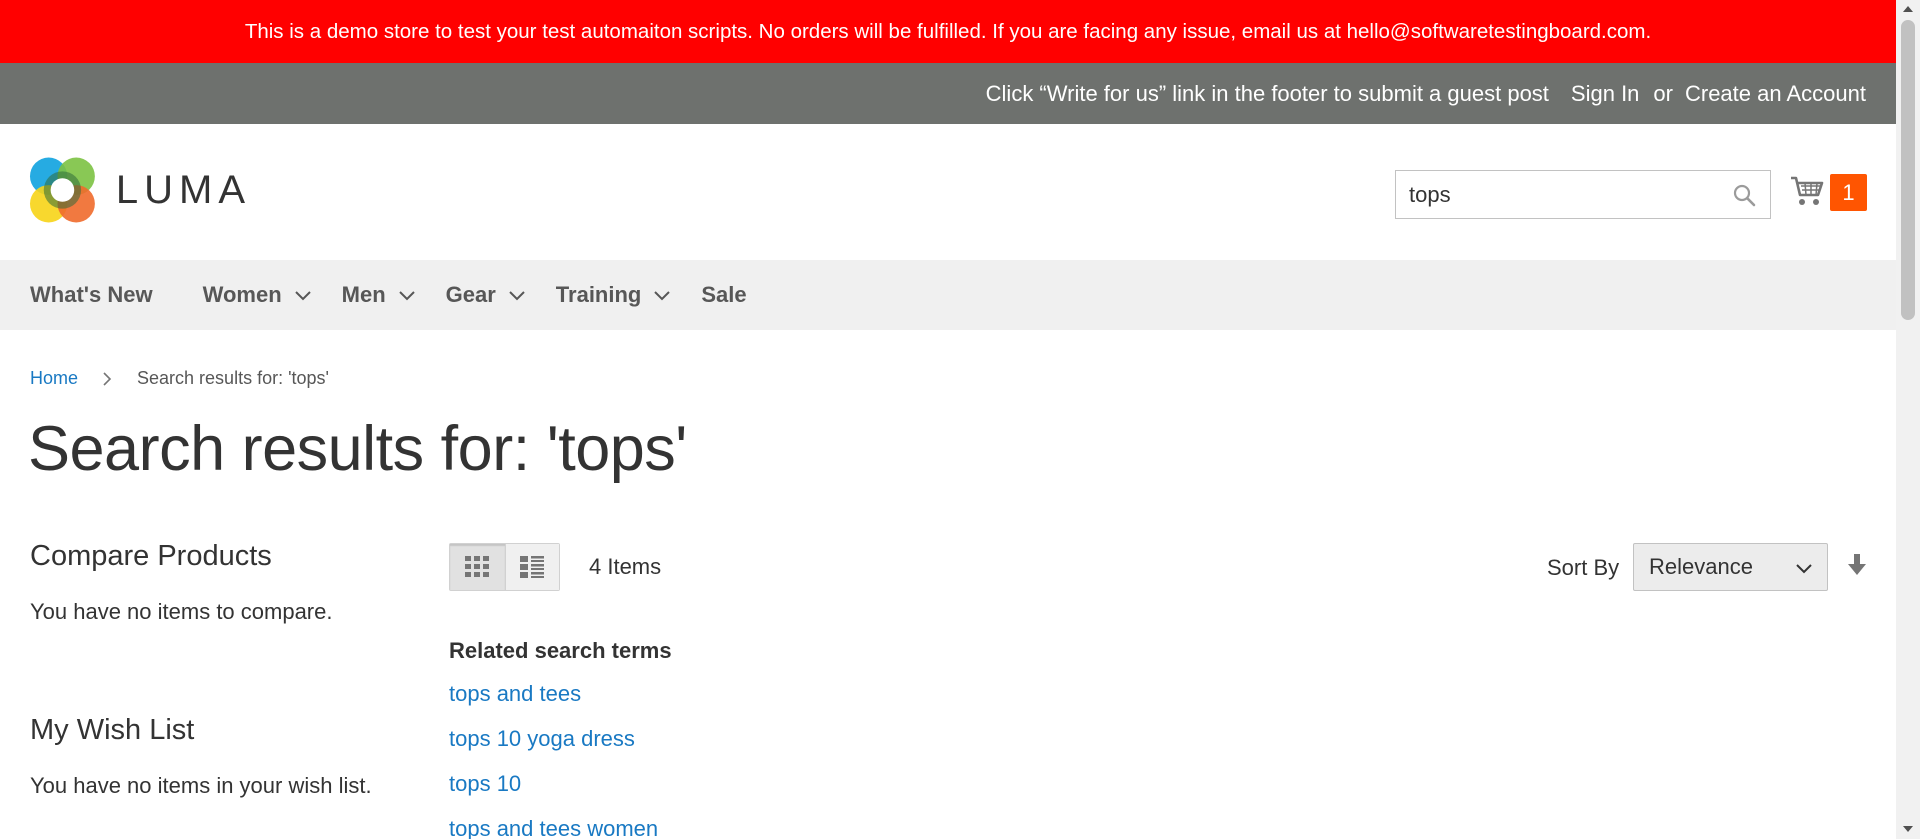 The image size is (1920, 839). What do you see at coordinates (112, 730) in the screenshot?
I see `wishlist-title: My Wish List` at bounding box center [112, 730].